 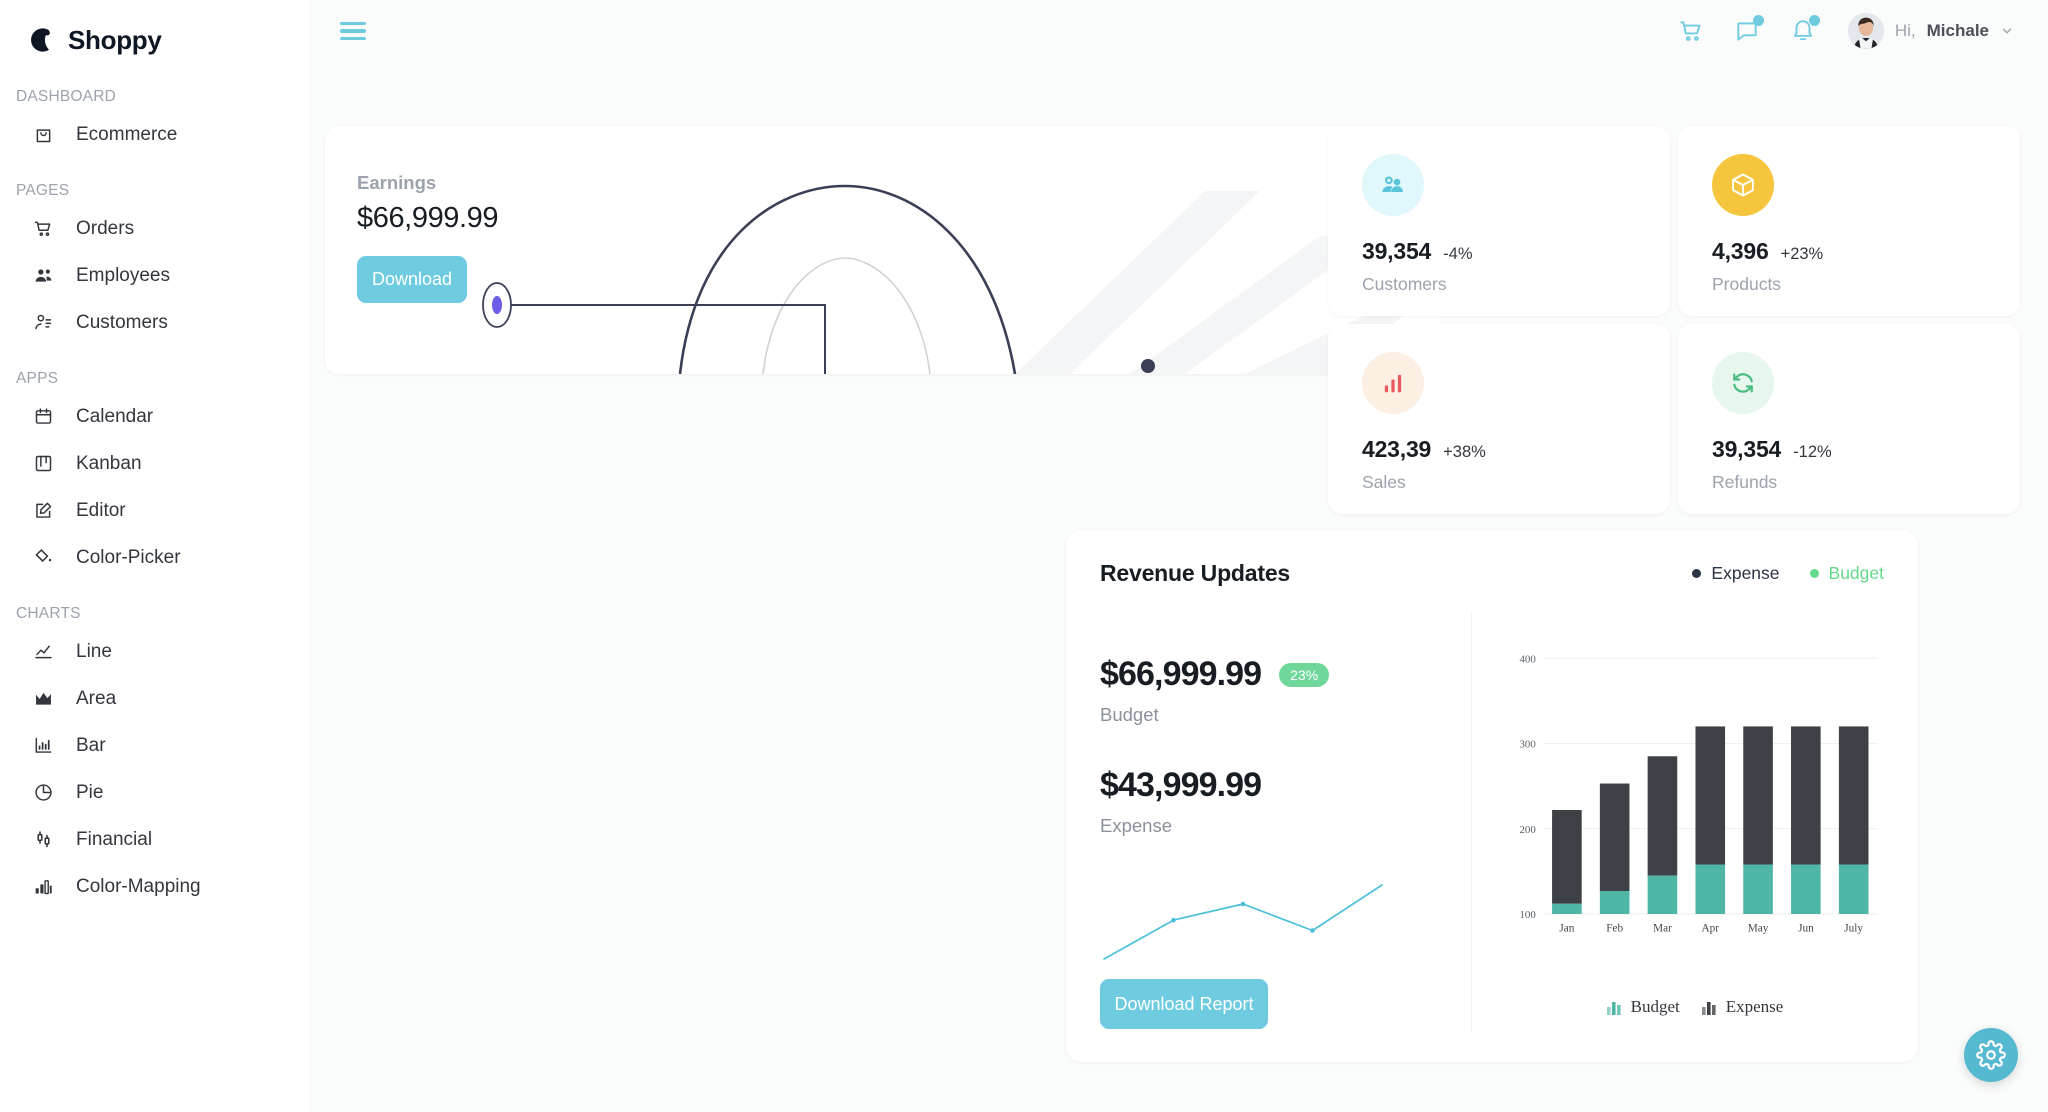 I want to click on notification-badge, so click(x=1814, y=20).